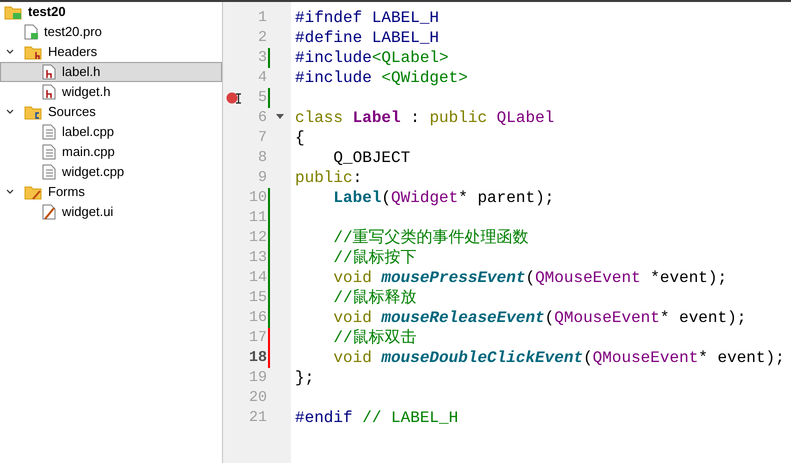 This screenshot has height=463, width=791. I want to click on code-line: //重写父类的事件处理函数, so click(430, 238).